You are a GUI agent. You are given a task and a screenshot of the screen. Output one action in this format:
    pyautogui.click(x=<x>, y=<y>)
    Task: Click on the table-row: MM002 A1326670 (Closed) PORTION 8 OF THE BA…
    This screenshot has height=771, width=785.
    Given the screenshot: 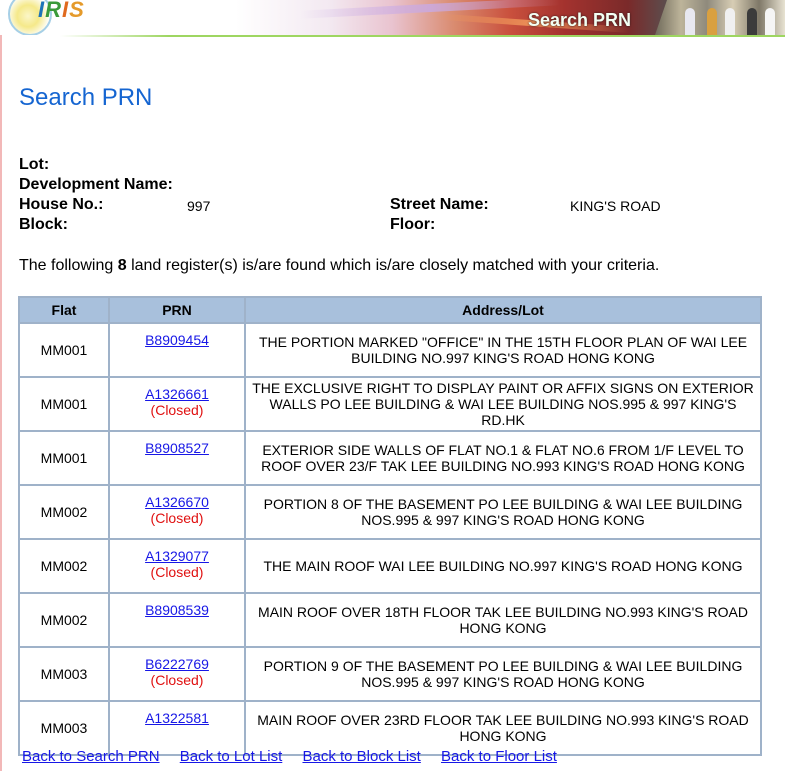 What is the action you would take?
    pyautogui.click(x=390, y=513)
    